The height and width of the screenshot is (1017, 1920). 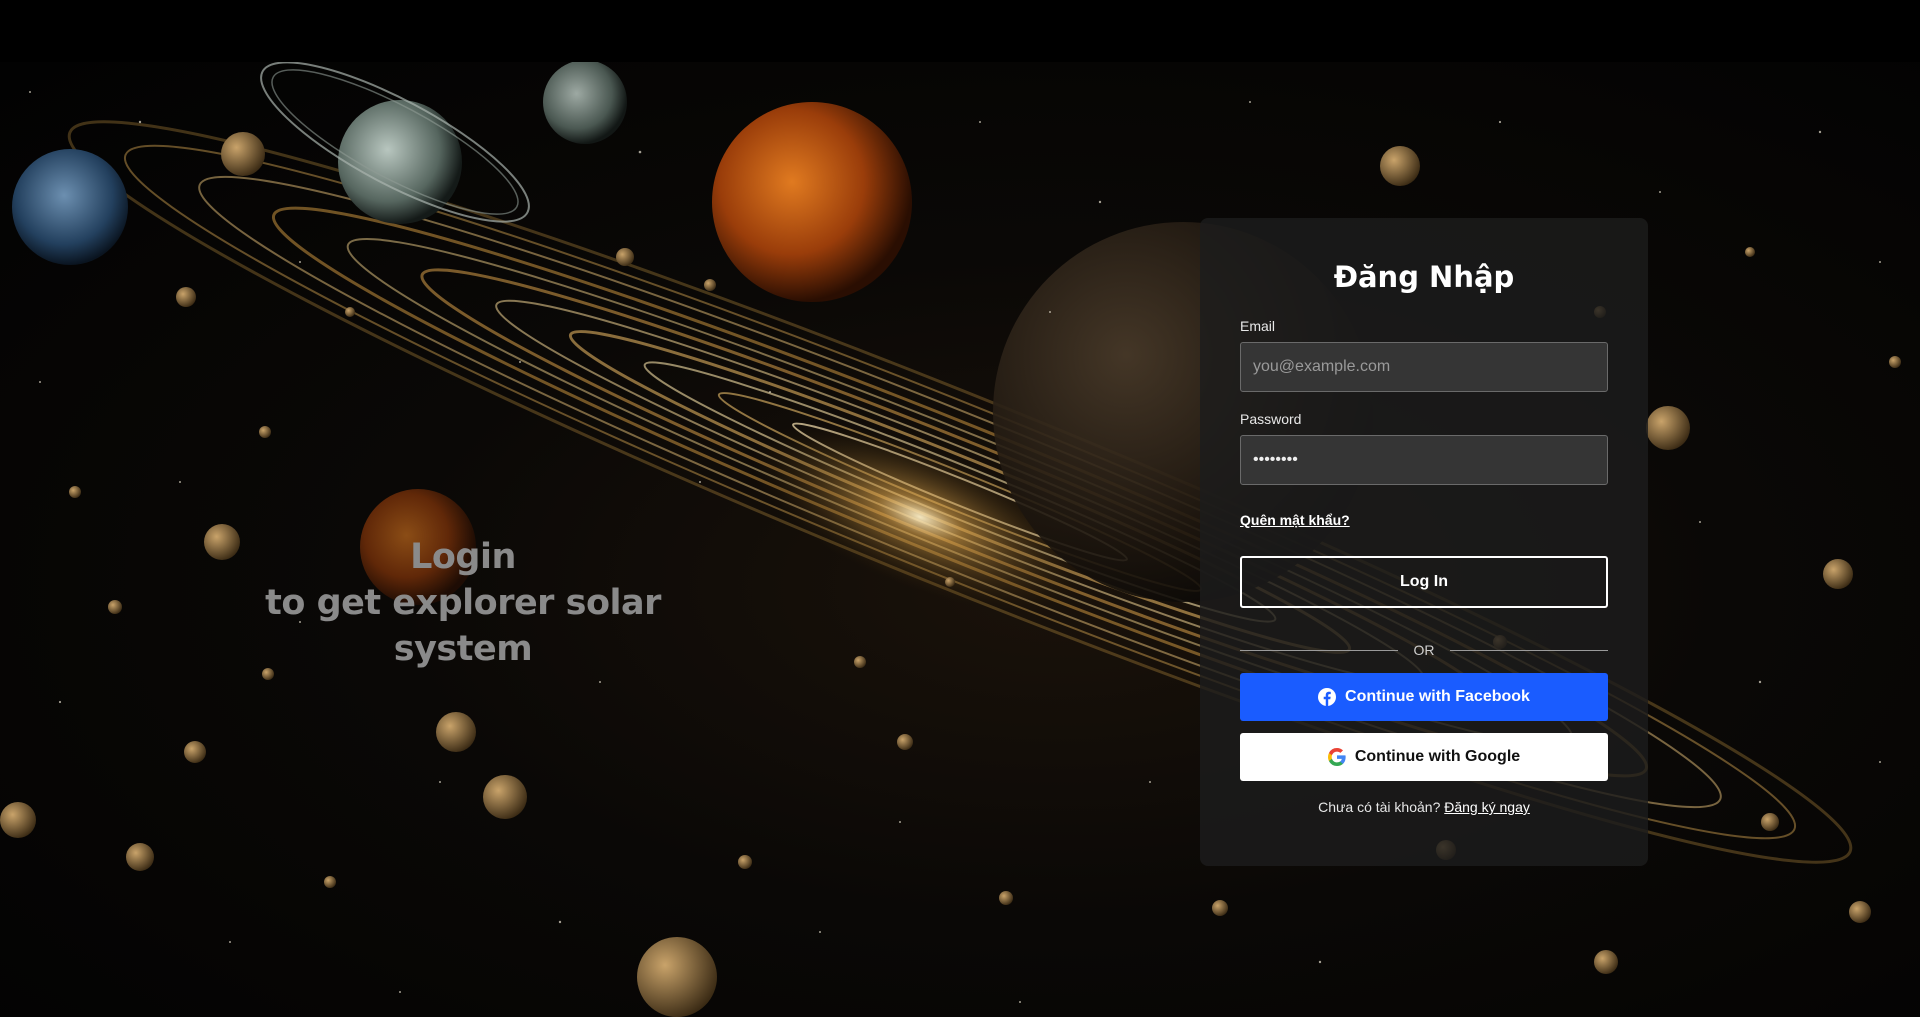 I want to click on facebook-login-button: Continue with Facebook, so click(x=1424, y=697).